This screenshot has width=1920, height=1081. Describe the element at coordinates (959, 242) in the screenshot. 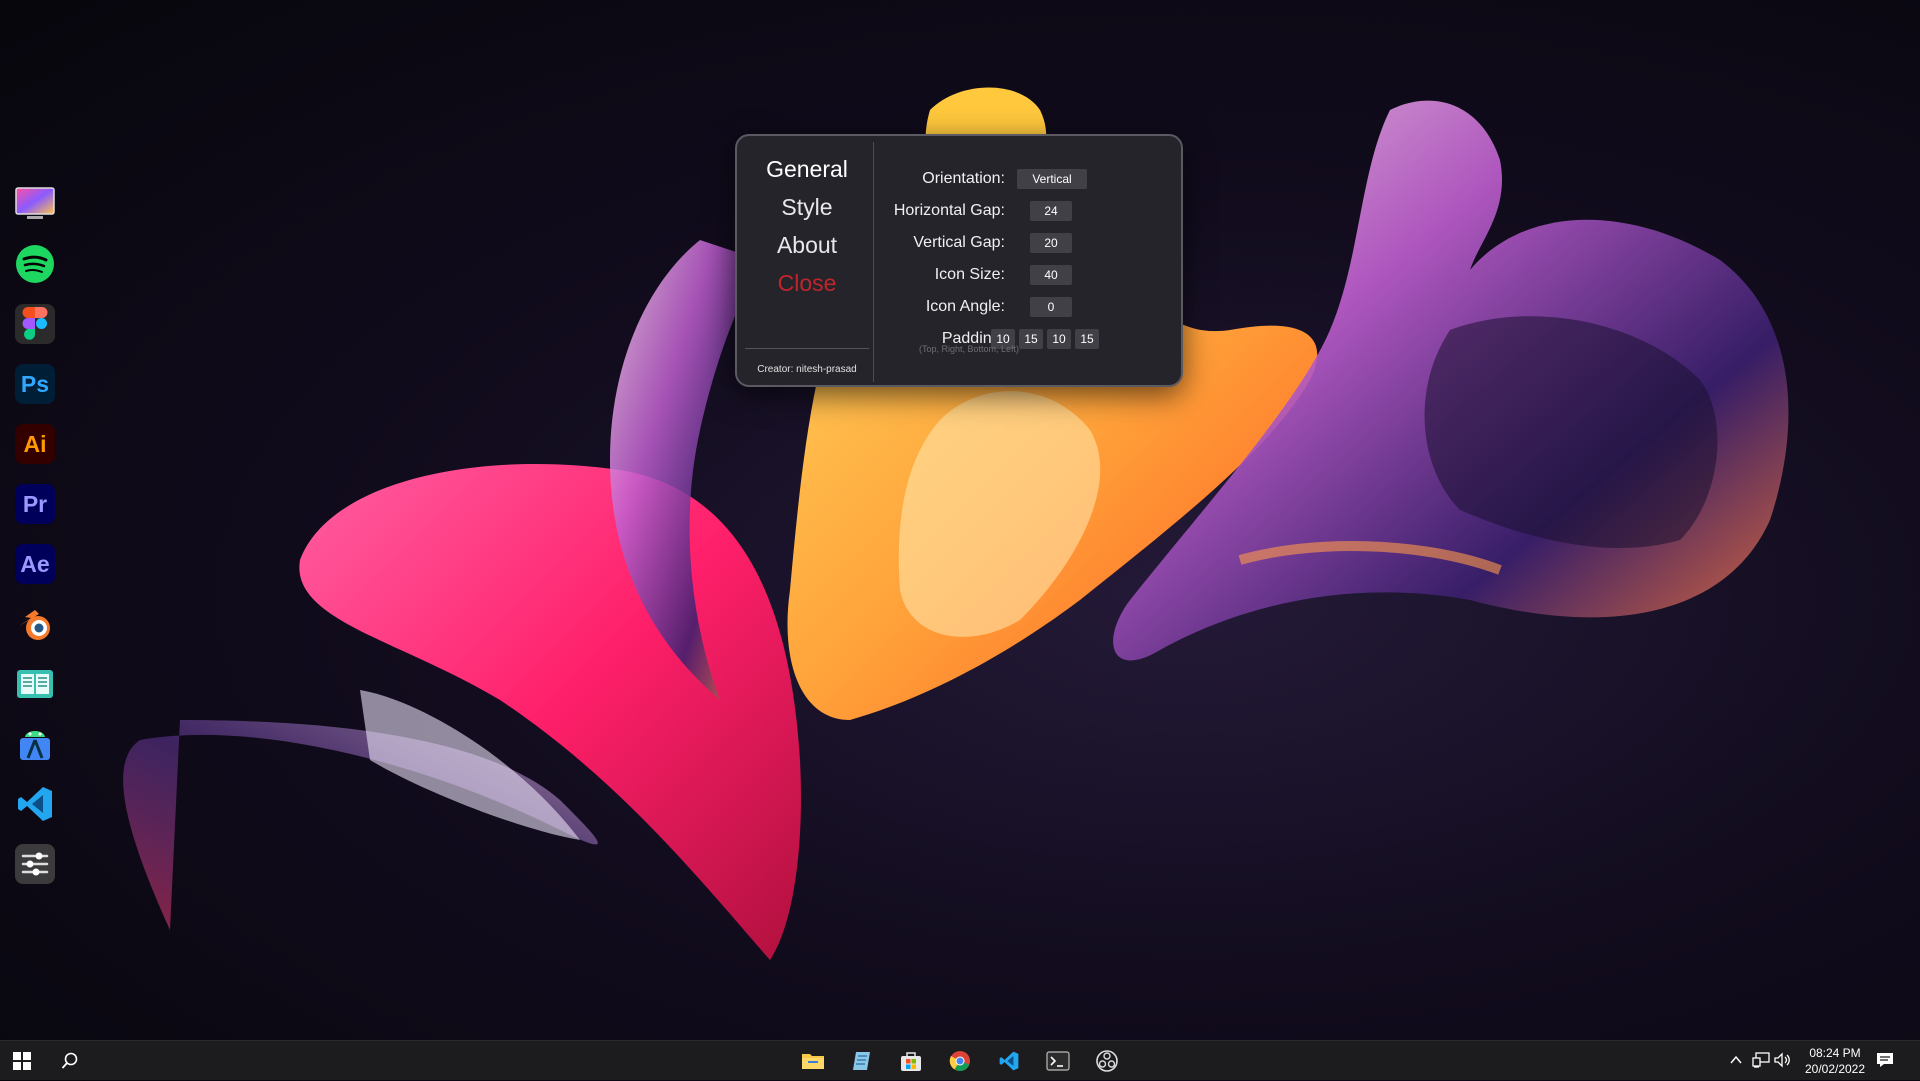

I see `vertical-gap-label: Vertical Gap:` at that location.